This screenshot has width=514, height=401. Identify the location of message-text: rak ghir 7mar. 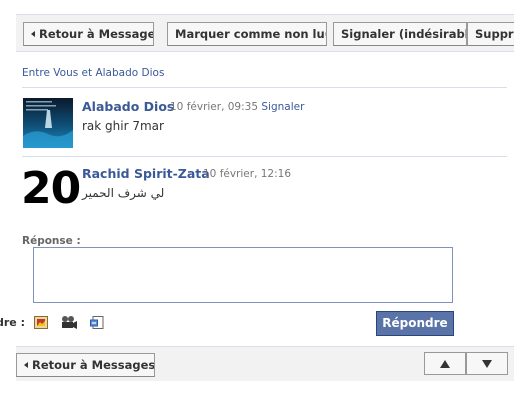
(123, 126).